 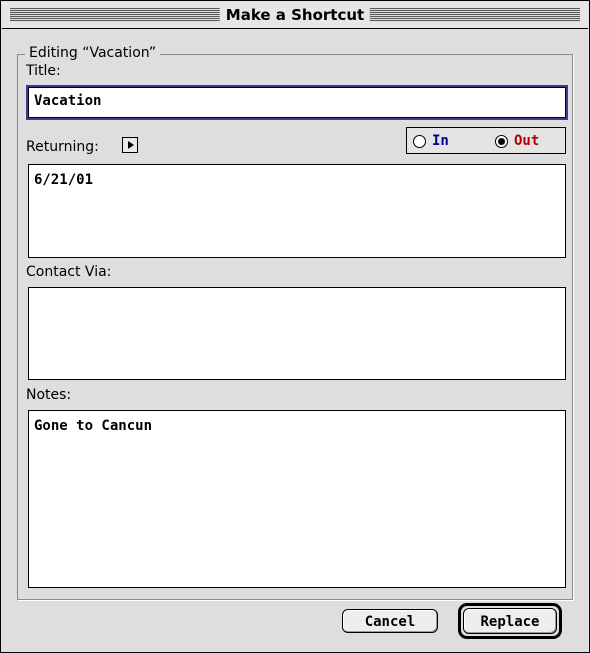 What do you see at coordinates (390, 621) in the screenshot?
I see `cancel-button: Cancel` at bounding box center [390, 621].